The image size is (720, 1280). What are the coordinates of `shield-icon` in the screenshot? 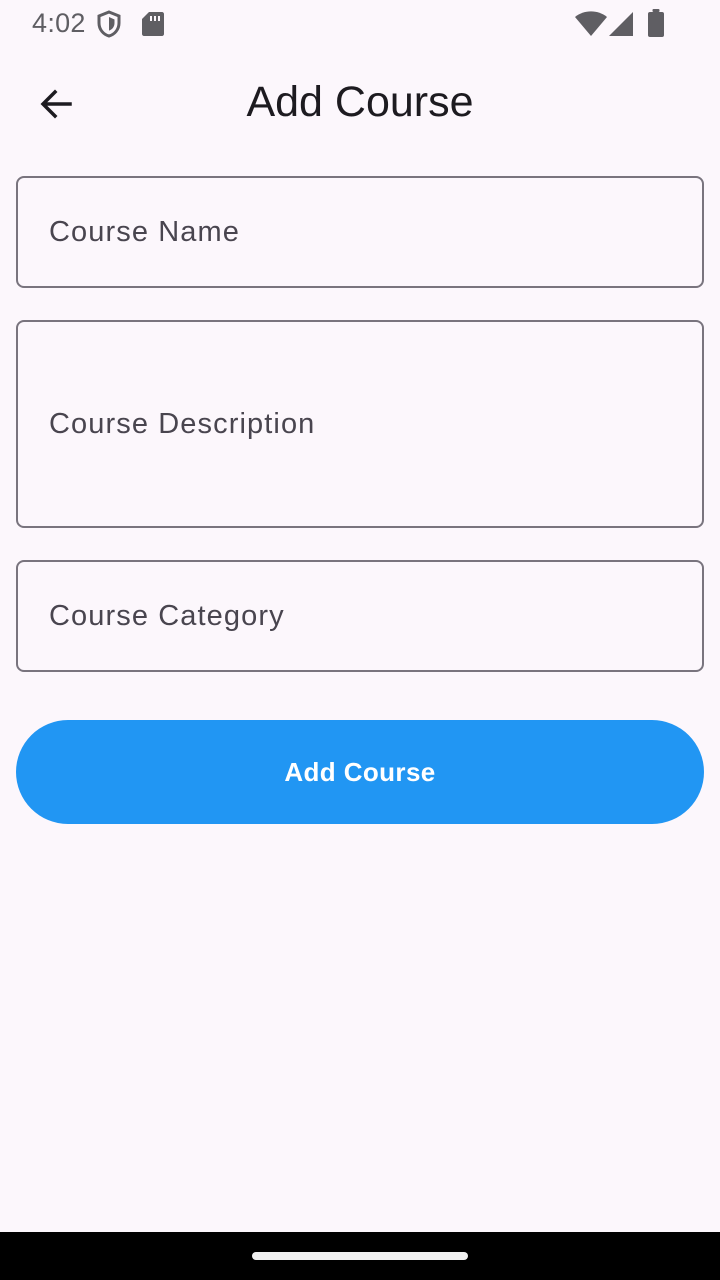 It's located at (109, 24).